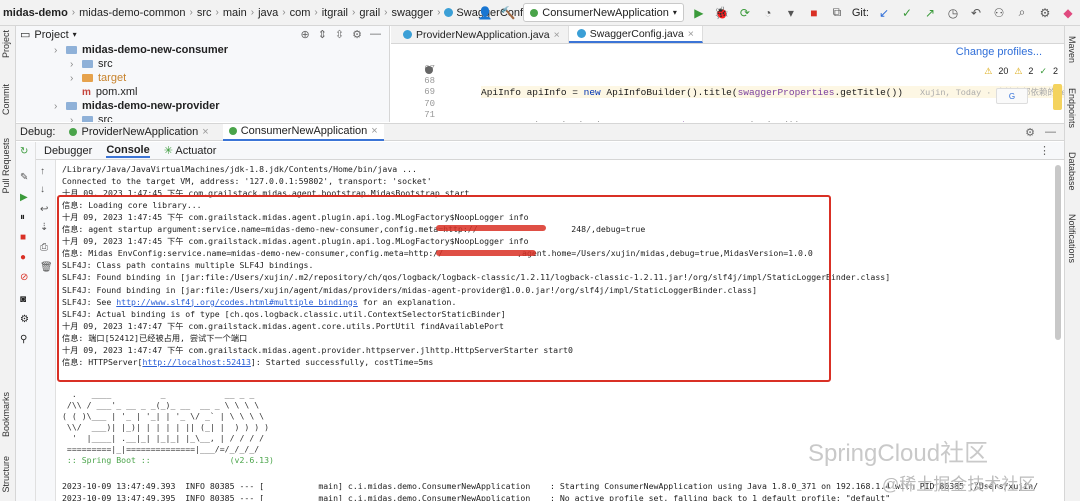 This screenshot has width=1080, height=501. Describe the element at coordinates (22, 217) in the screenshot. I see `pause-icon: ⏸` at that location.